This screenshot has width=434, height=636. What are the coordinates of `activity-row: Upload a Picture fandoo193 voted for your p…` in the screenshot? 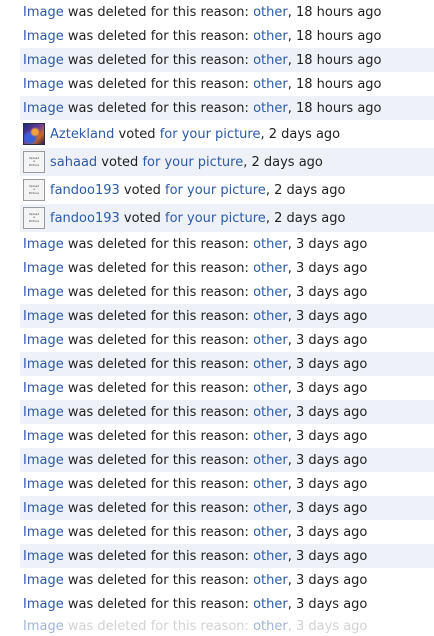 It's located at (227, 218).